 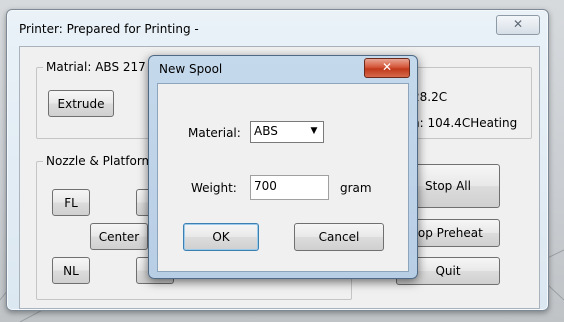 I want to click on center-button: Center, so click(x=119, y=236).